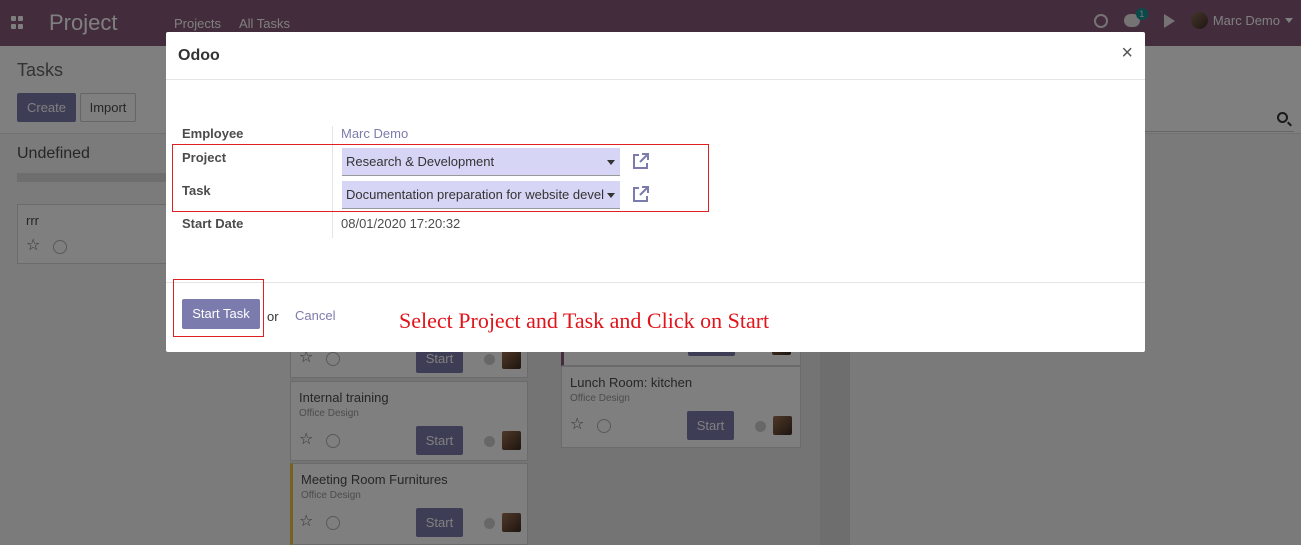  What do you see at coordinates (273, 316) in the screenshot?
I see `or-text: or` at bounding box center [273, 316].